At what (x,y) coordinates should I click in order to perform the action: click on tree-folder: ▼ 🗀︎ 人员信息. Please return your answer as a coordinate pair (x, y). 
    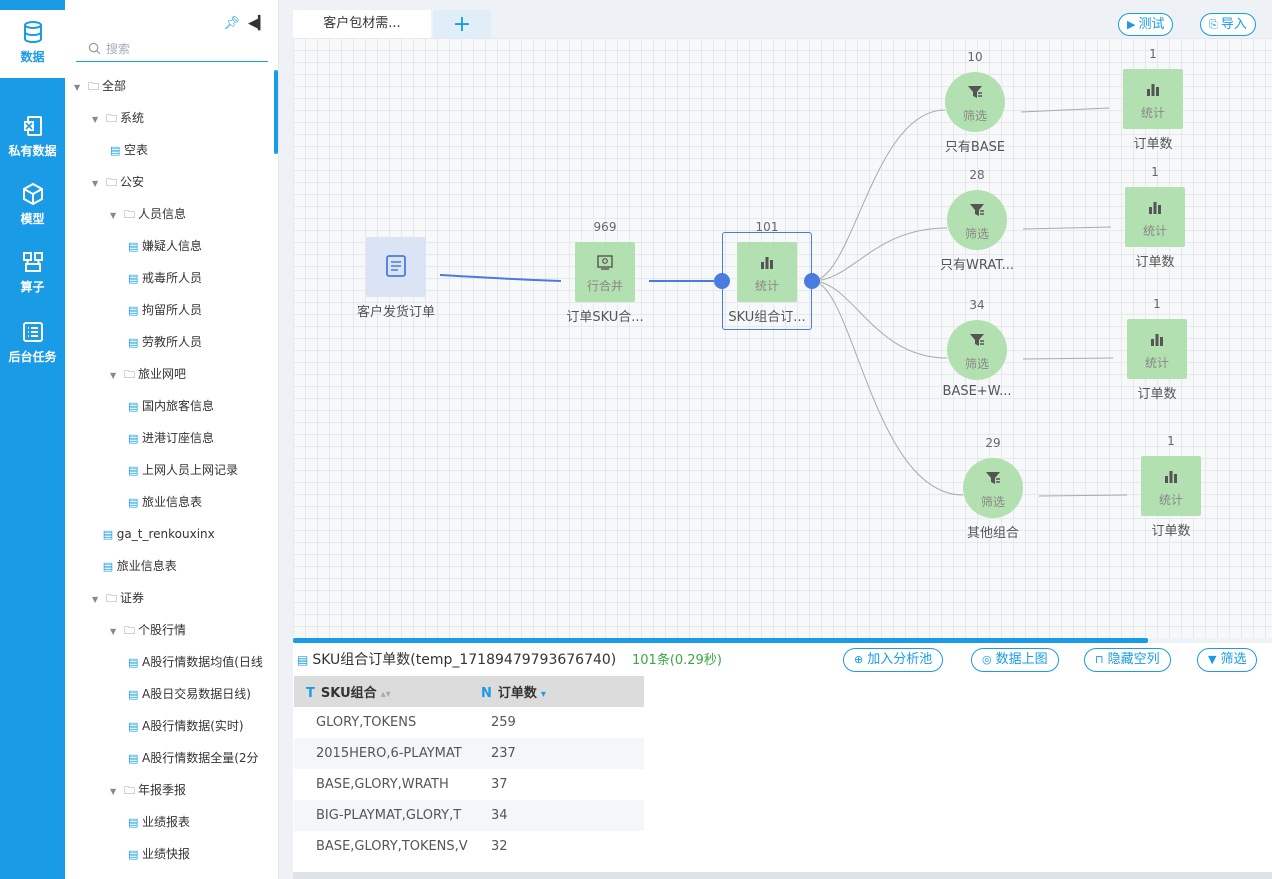
    Looking at the image, I should click on (148, 214).